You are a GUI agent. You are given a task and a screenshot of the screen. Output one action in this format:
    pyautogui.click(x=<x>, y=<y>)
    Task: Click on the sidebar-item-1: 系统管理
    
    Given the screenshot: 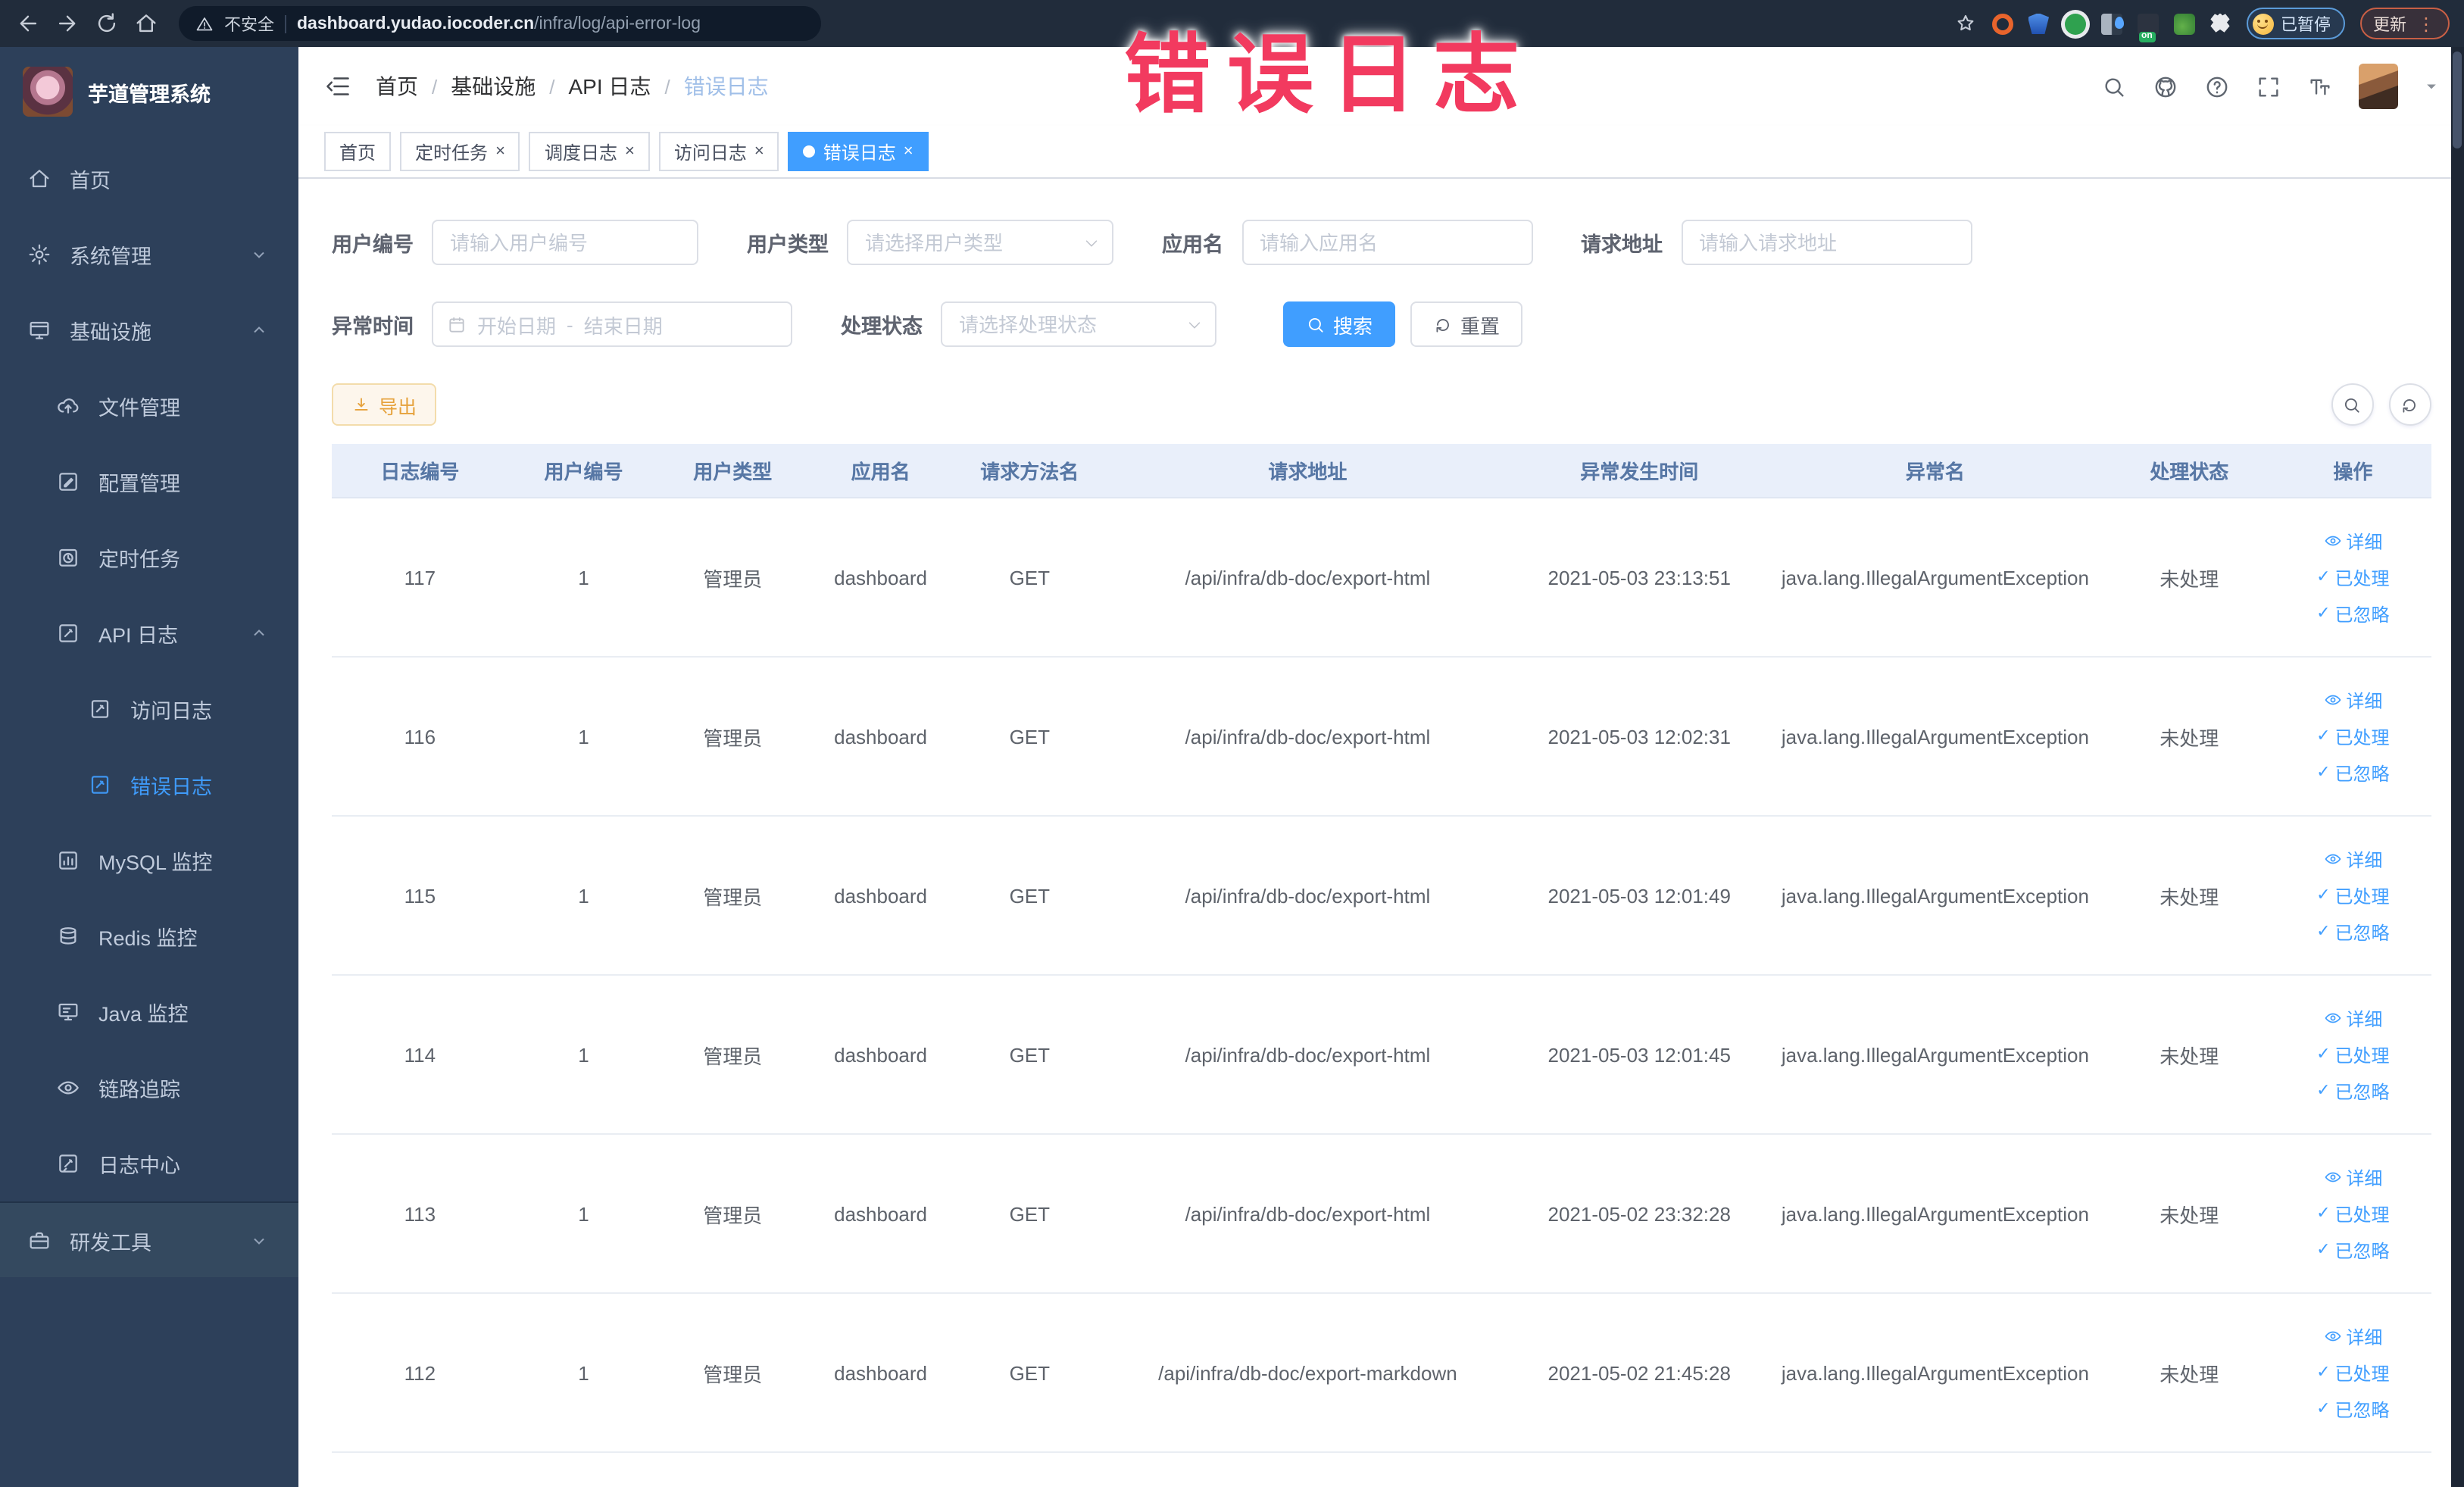 What is the action you would take?
    pyautogui.click(x=149, y=254)
    